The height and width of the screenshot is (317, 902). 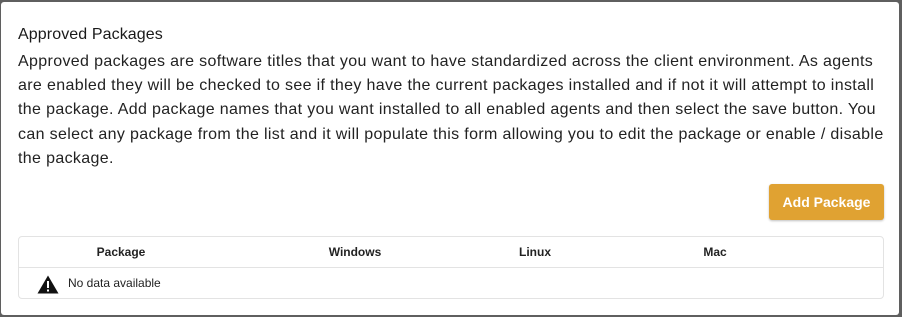 What do you see at coordinates (826, 202) in the screenshot?
I see `add-package-button: Add Package` at bounding box center [826, 202].